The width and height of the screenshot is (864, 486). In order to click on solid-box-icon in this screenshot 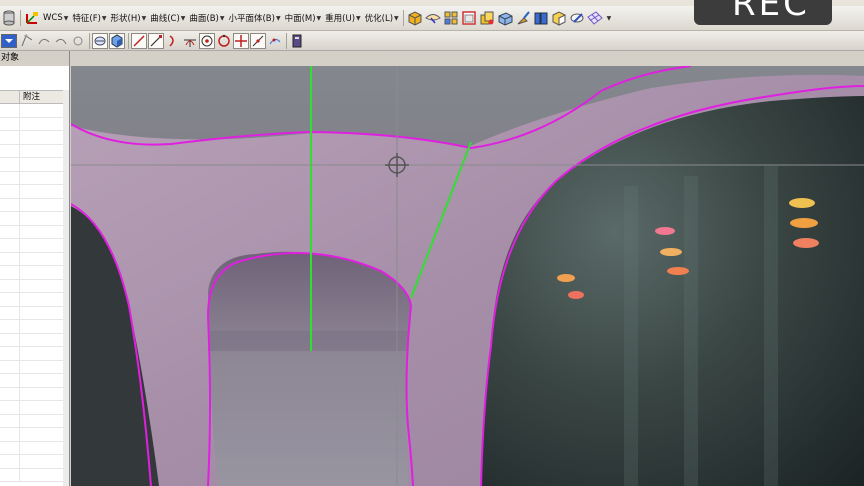, I will do `click(505, 18)`.